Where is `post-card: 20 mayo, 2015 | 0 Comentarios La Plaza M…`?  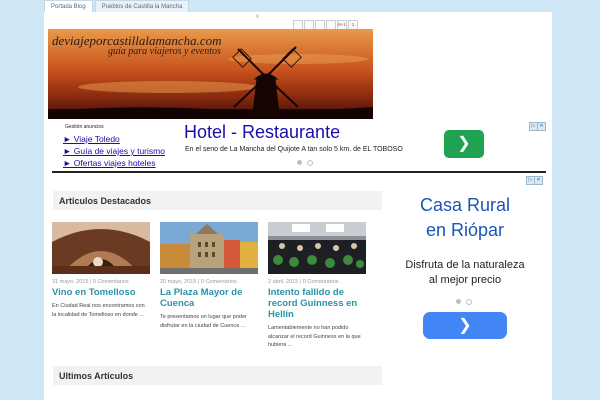 post-card: 20 mayo, 2015 | 0 Comentarios La Plaza M… is located at coordinates (209, 276).